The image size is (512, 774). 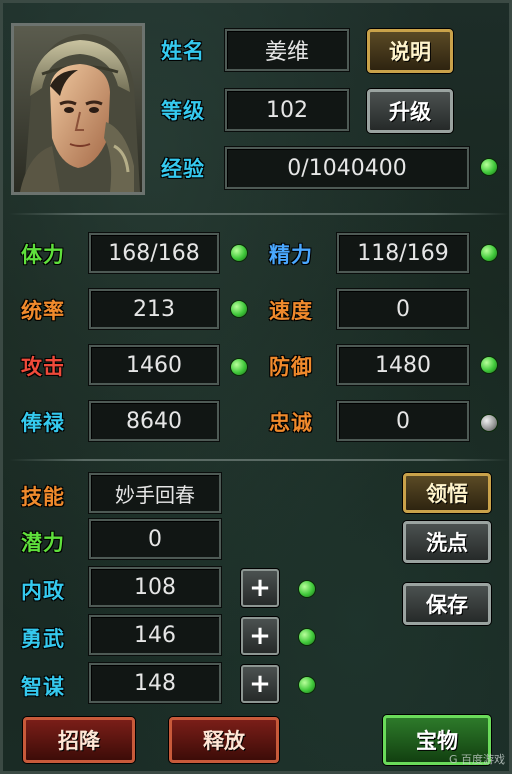 What do you see at coordinates (43, 639) in the screenshot?
I see `valor-label: 勇武` at bounding box center [43, 639].